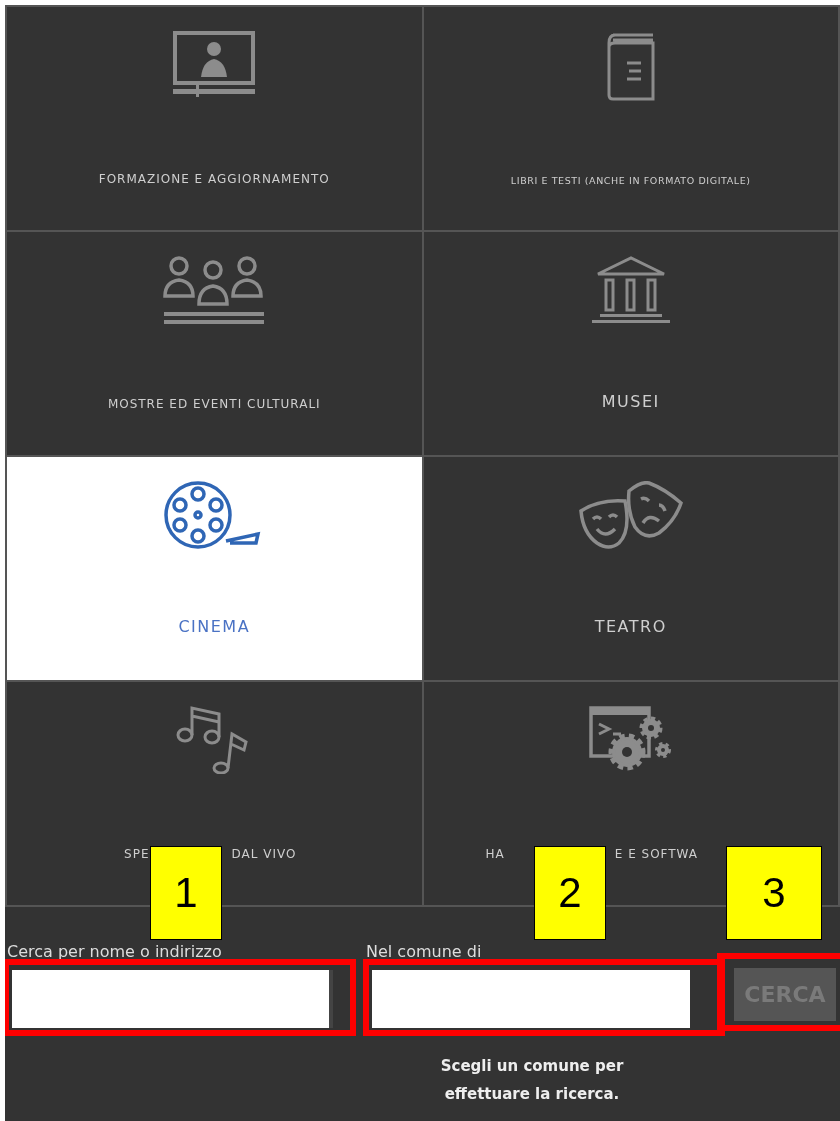 The width and height of the screenshot is (840, 1121). What do you see at coordinates (656, 854) in the screenshot?
I see `tile-label: E E SOFTWA` at bounding box center [656, 854].